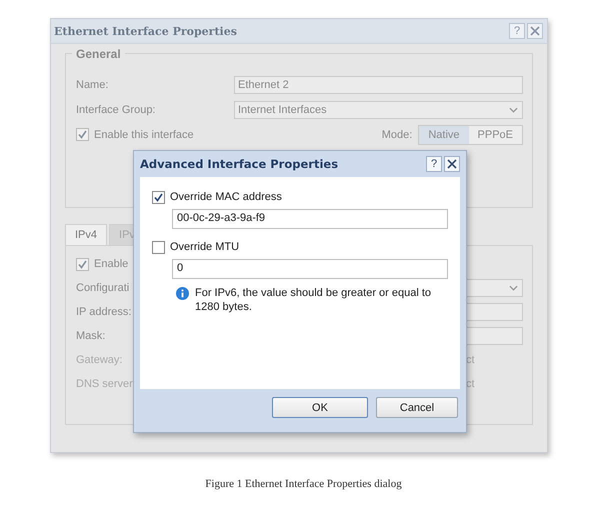 This screenshot has height=509, width=607. I want to click on mode-label: Mode:, so click(397, 134).